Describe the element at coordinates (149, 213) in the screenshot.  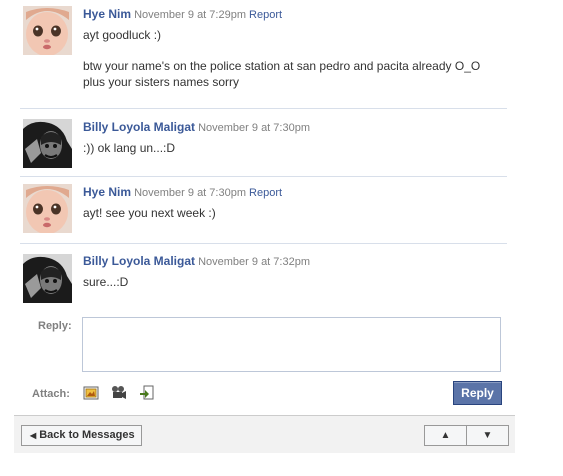
I see `message-text: ayt! see you next week :)` at that location.